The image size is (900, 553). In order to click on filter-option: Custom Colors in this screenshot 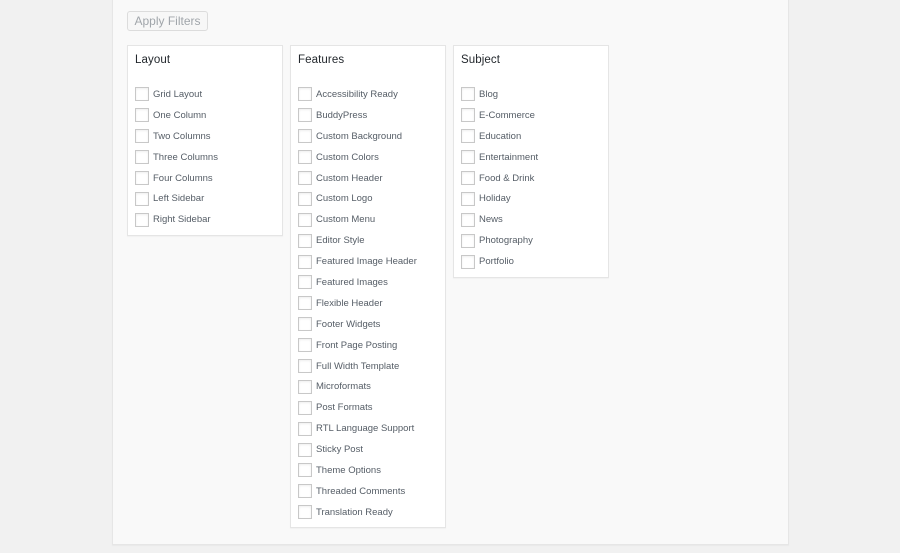, I will do `click(357, 157)`.